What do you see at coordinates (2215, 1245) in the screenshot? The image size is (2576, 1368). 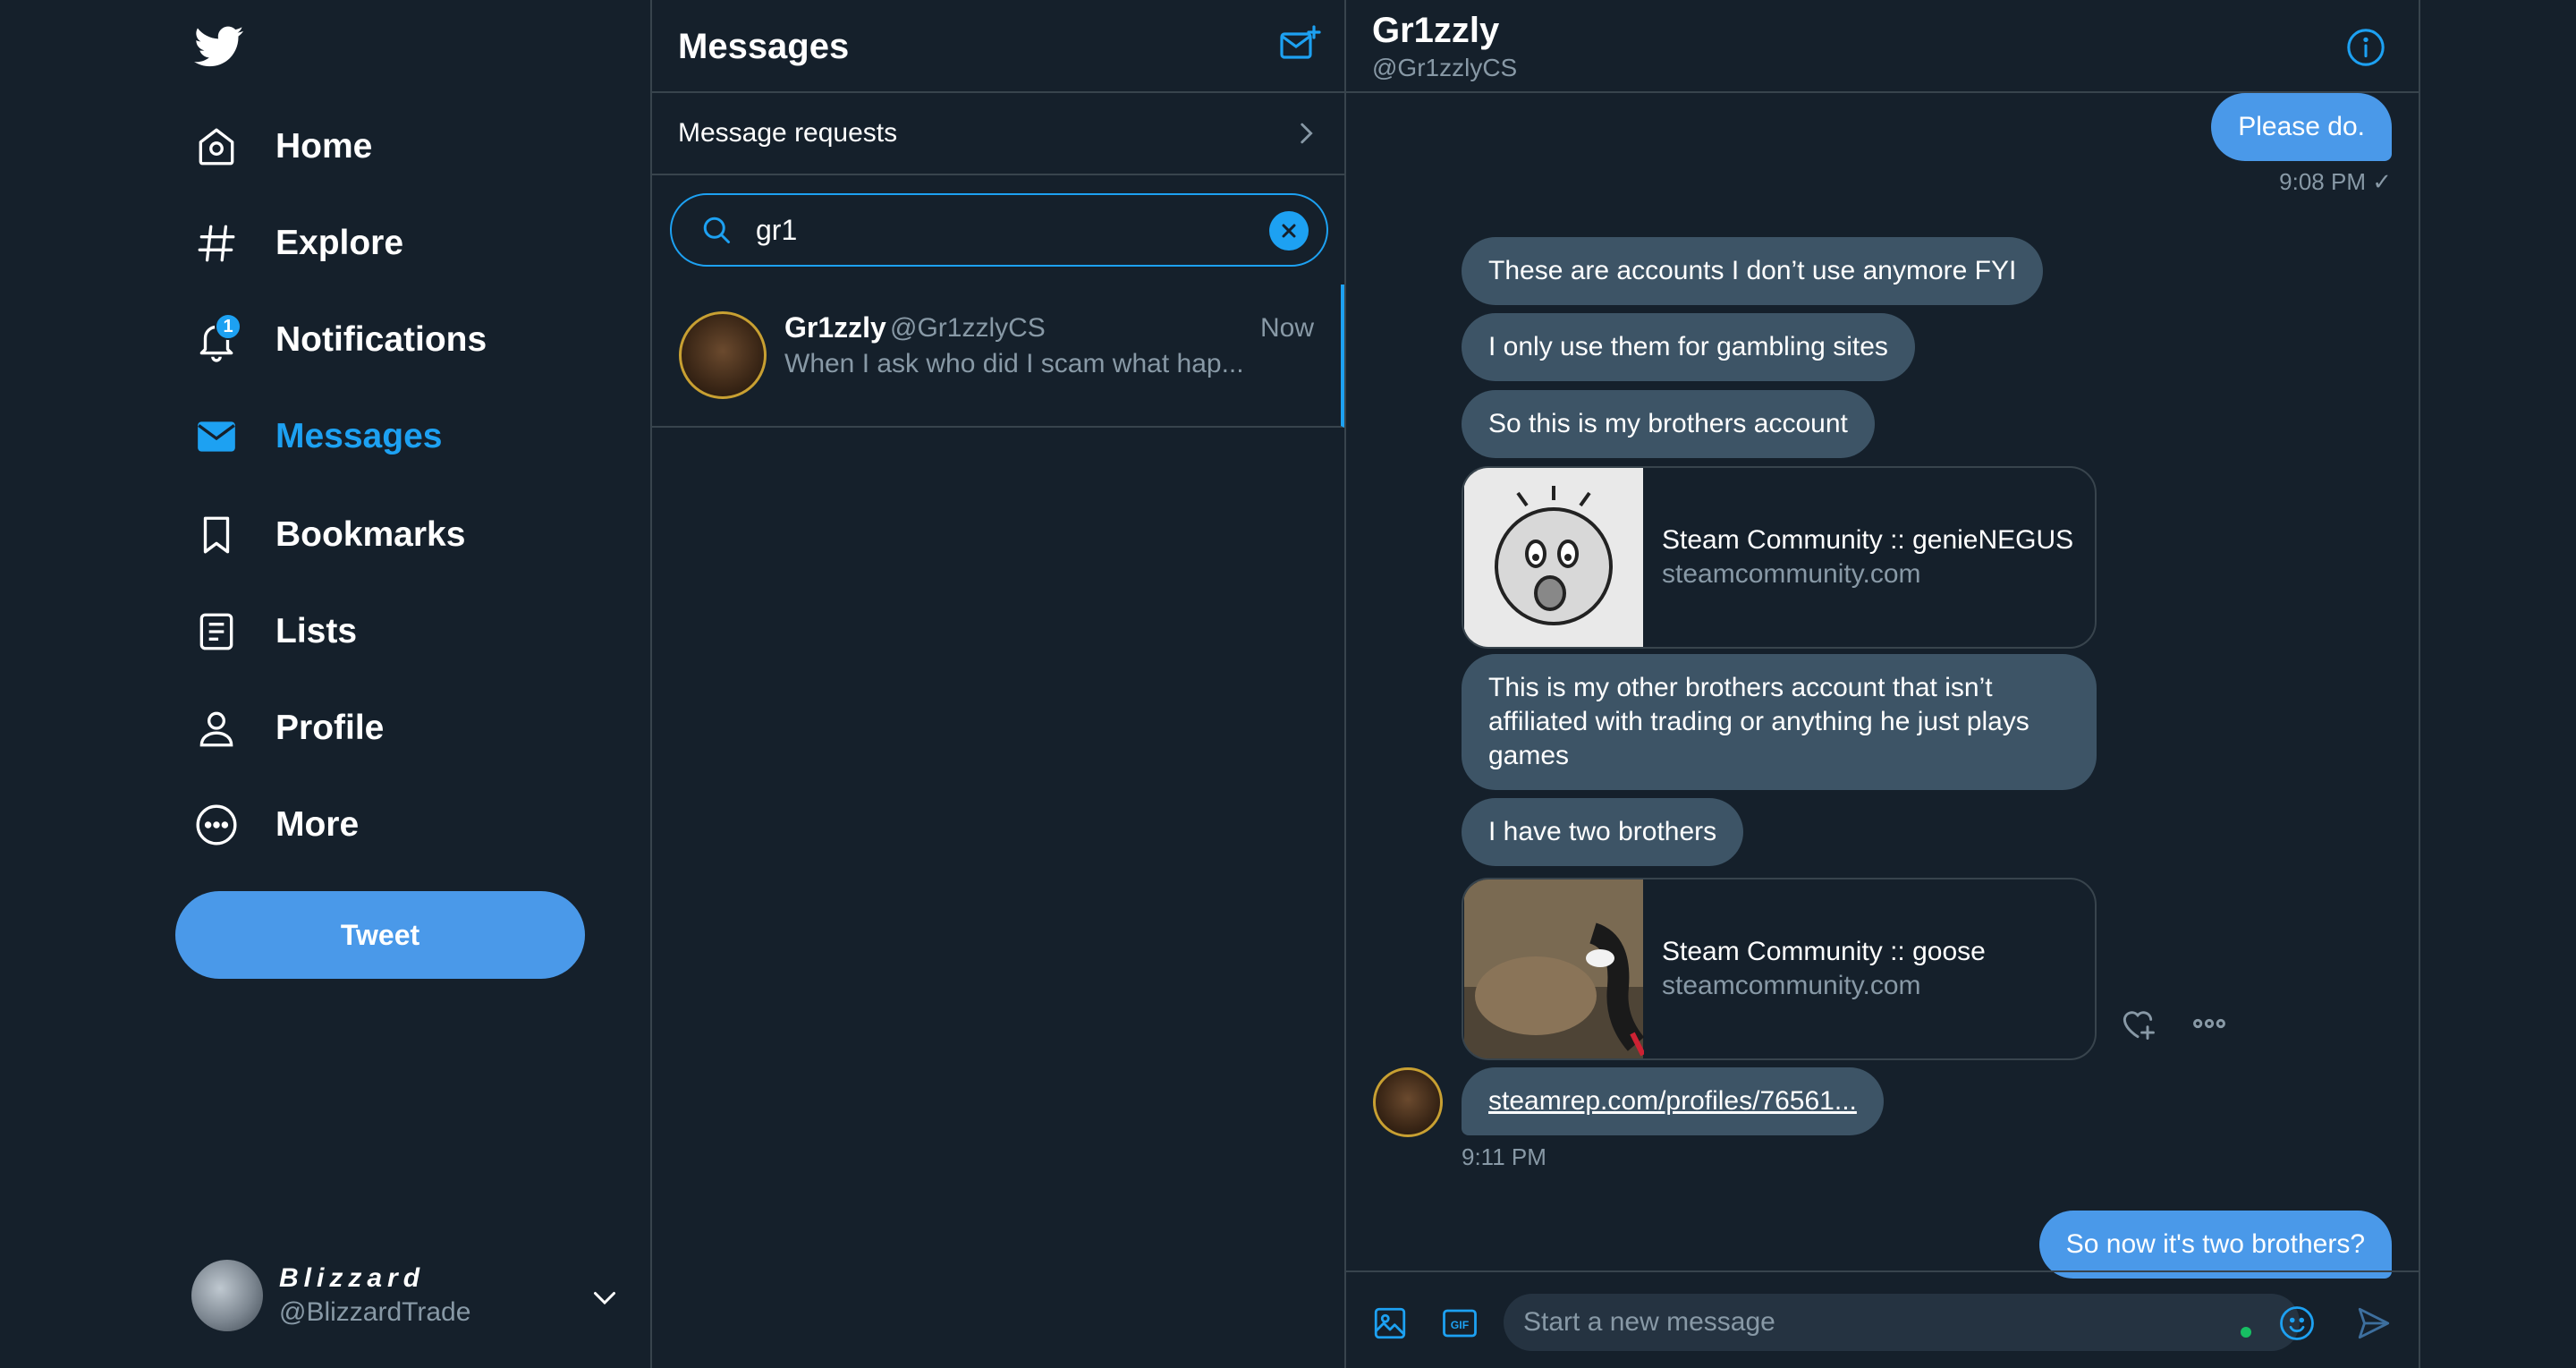 I see `outgoing-message: So now it's two brothers?` at bounding box center [2215, 1245].